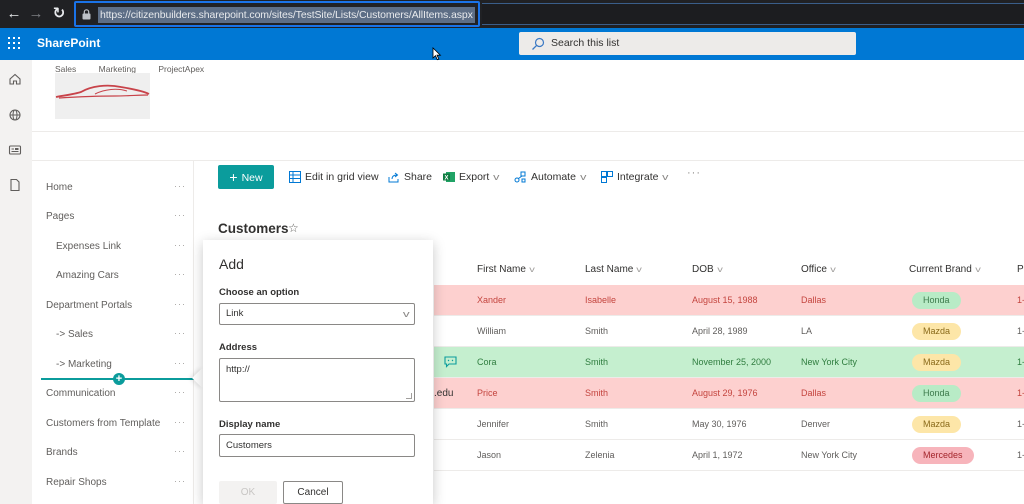  Describe the element at coordinates (489, 455) in the screenshot. I see `cell-first-name: Jason` at that location.